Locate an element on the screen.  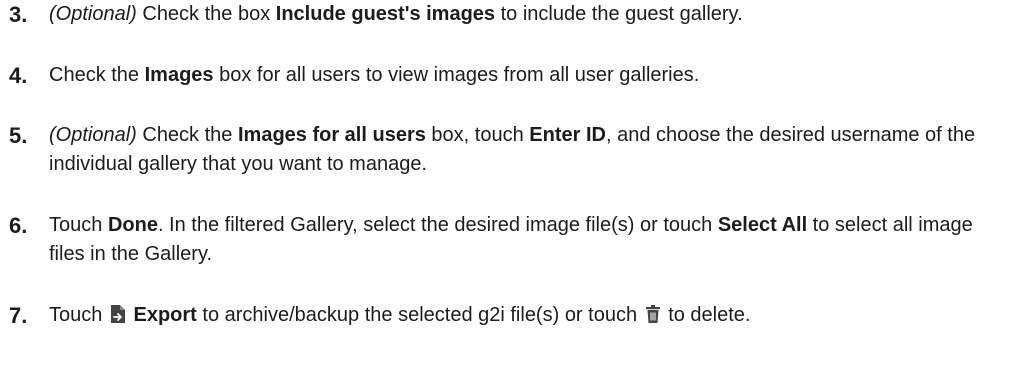
option-images: Images is located at coordinates (179, 75).